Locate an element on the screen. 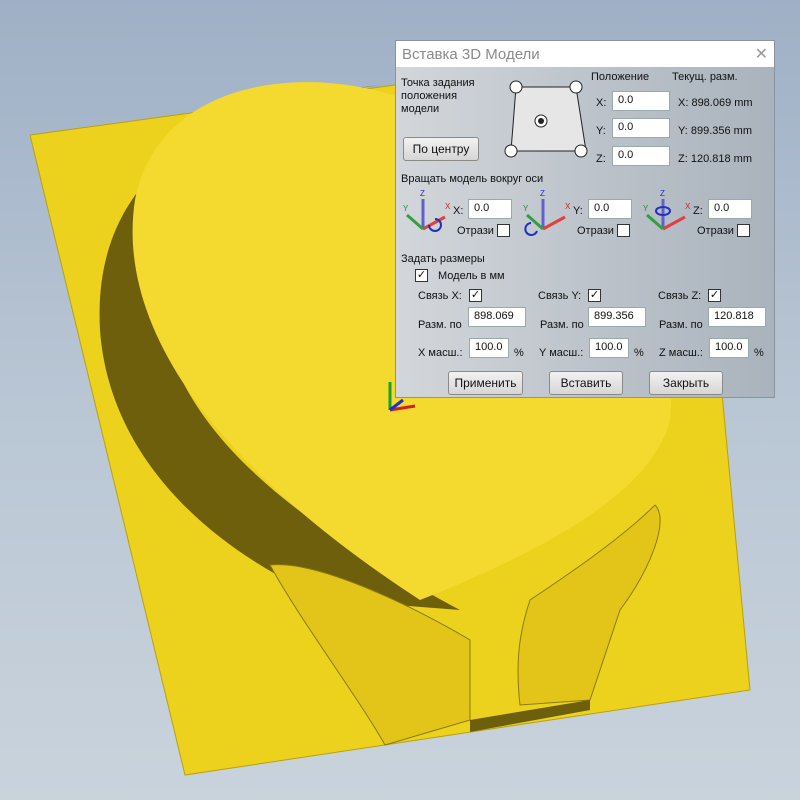 This screenshot has height=800, width=800. mirror-x-label: Отрази is located at coordinates (475, 231).